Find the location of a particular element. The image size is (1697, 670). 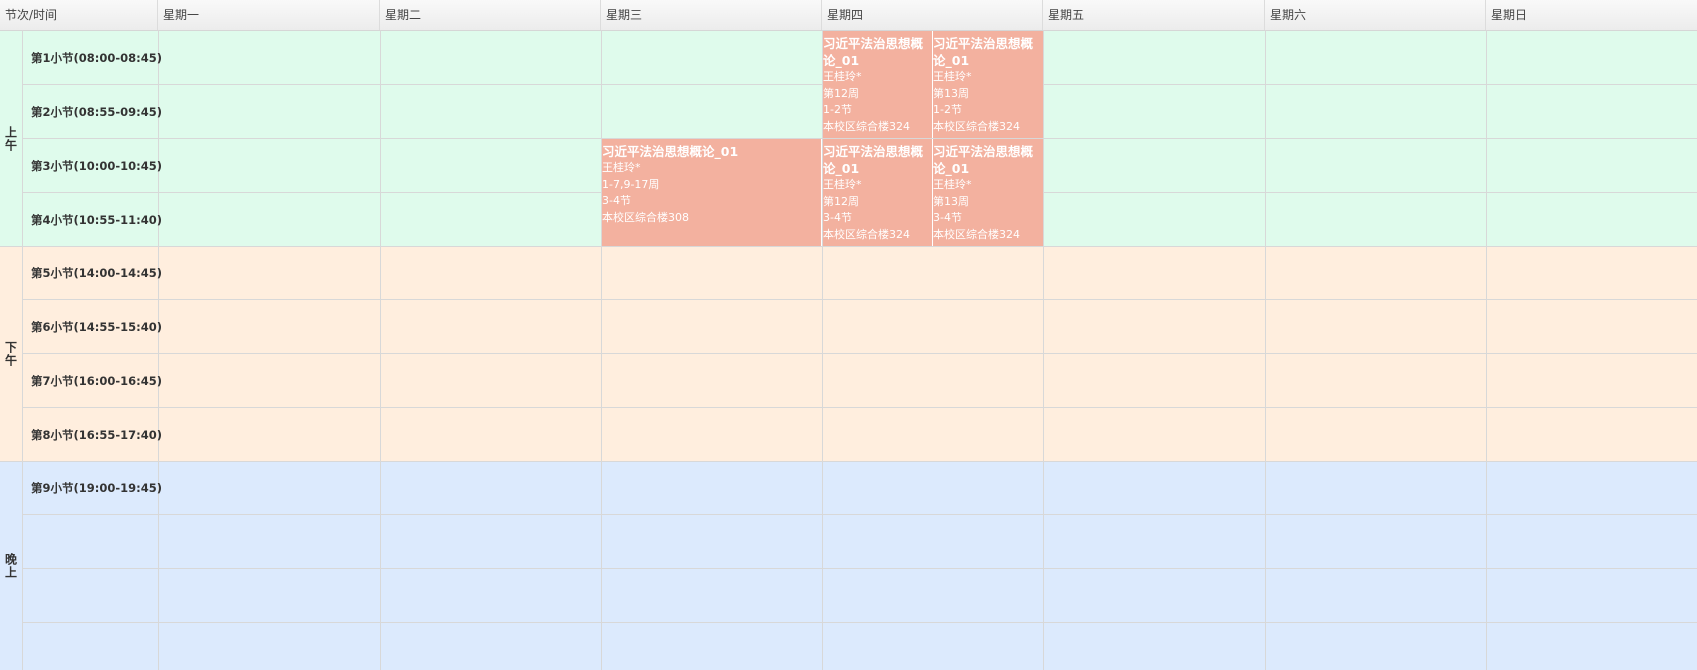

session-afternoon: 下午 is located at coordinates (10, 353).